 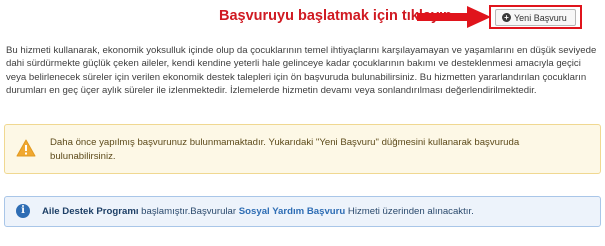 What do you see at coordinates (188, 211) in the screenshot?
I see `info-text-middle: başlamıştır.Başvurular` at bounding box center [188, 211].